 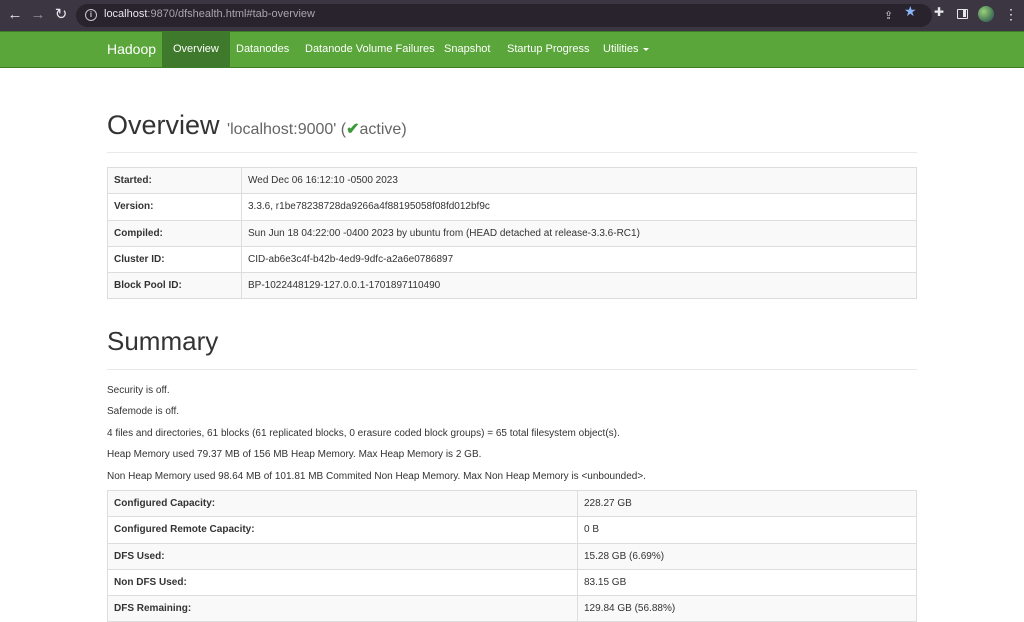 What do you see at coordinates (962, 14) in the screenshot?
I see `side-panel-icon` at bounding box center [962, 14].